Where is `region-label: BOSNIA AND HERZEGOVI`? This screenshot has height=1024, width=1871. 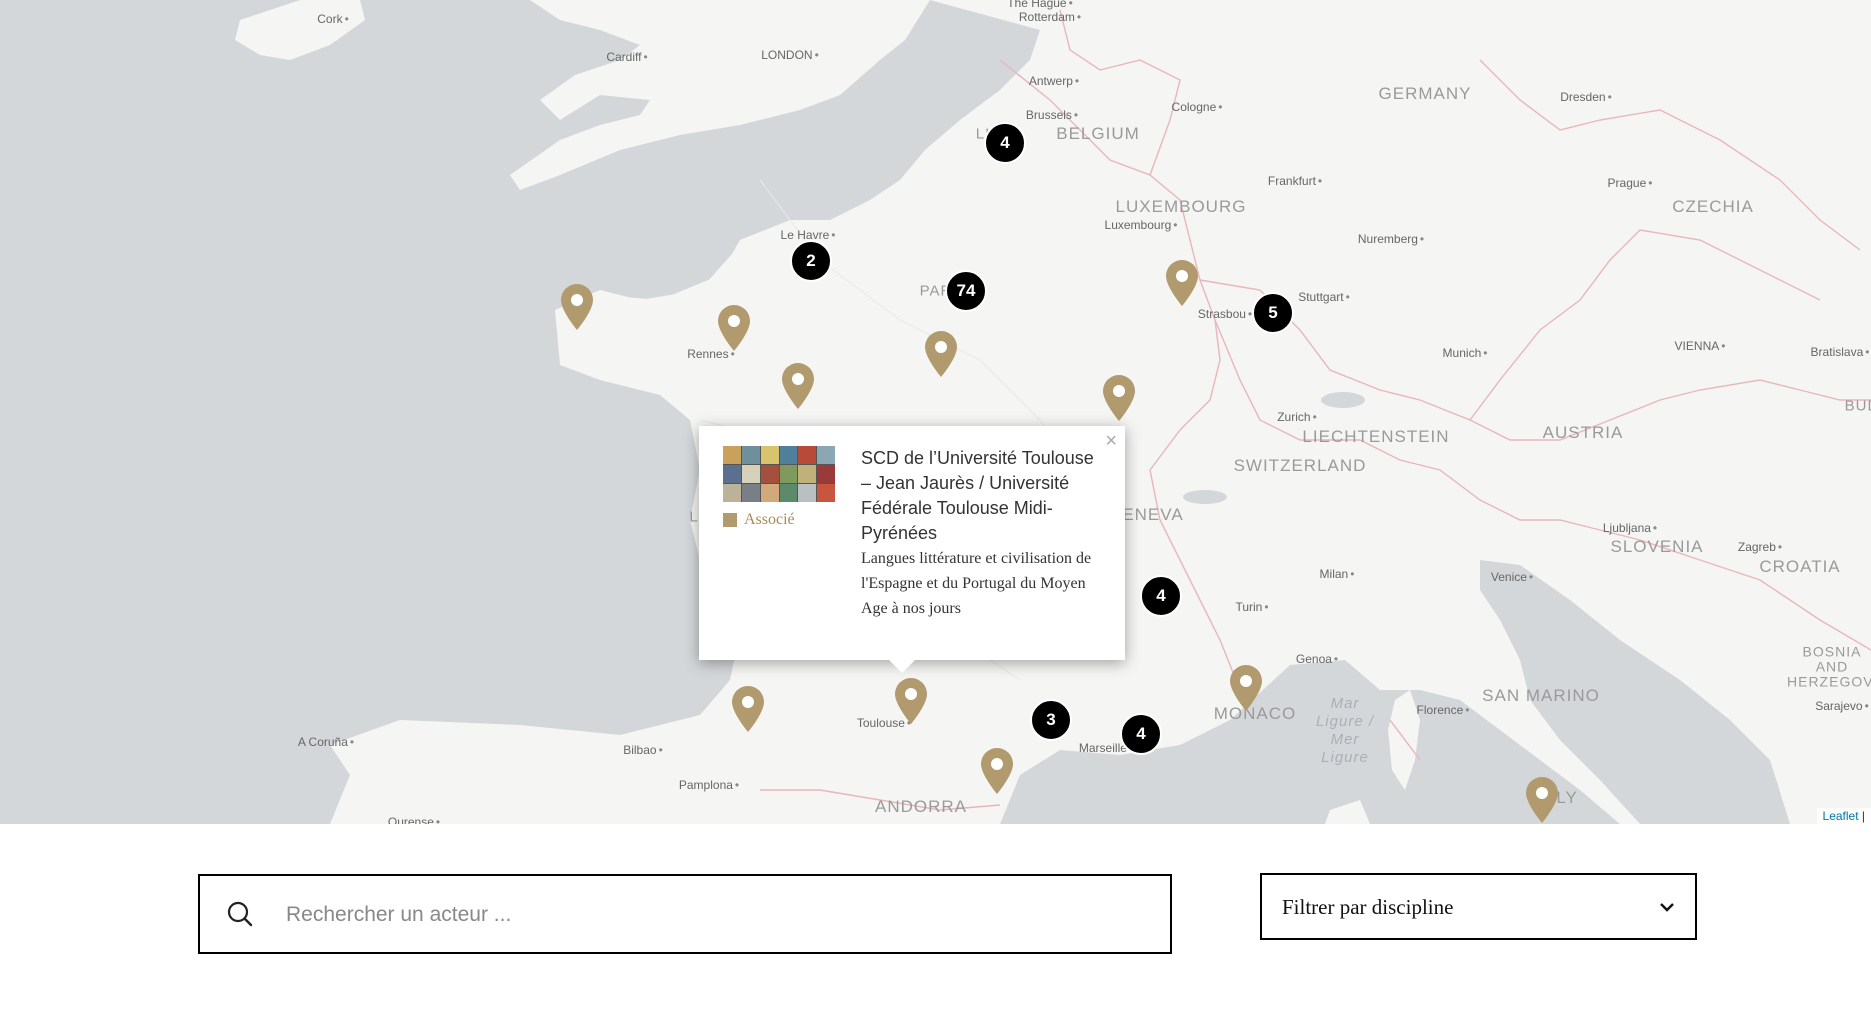 region-label: BOSNIA AND HERZEGOVI is located at coordinates (1829, 666).